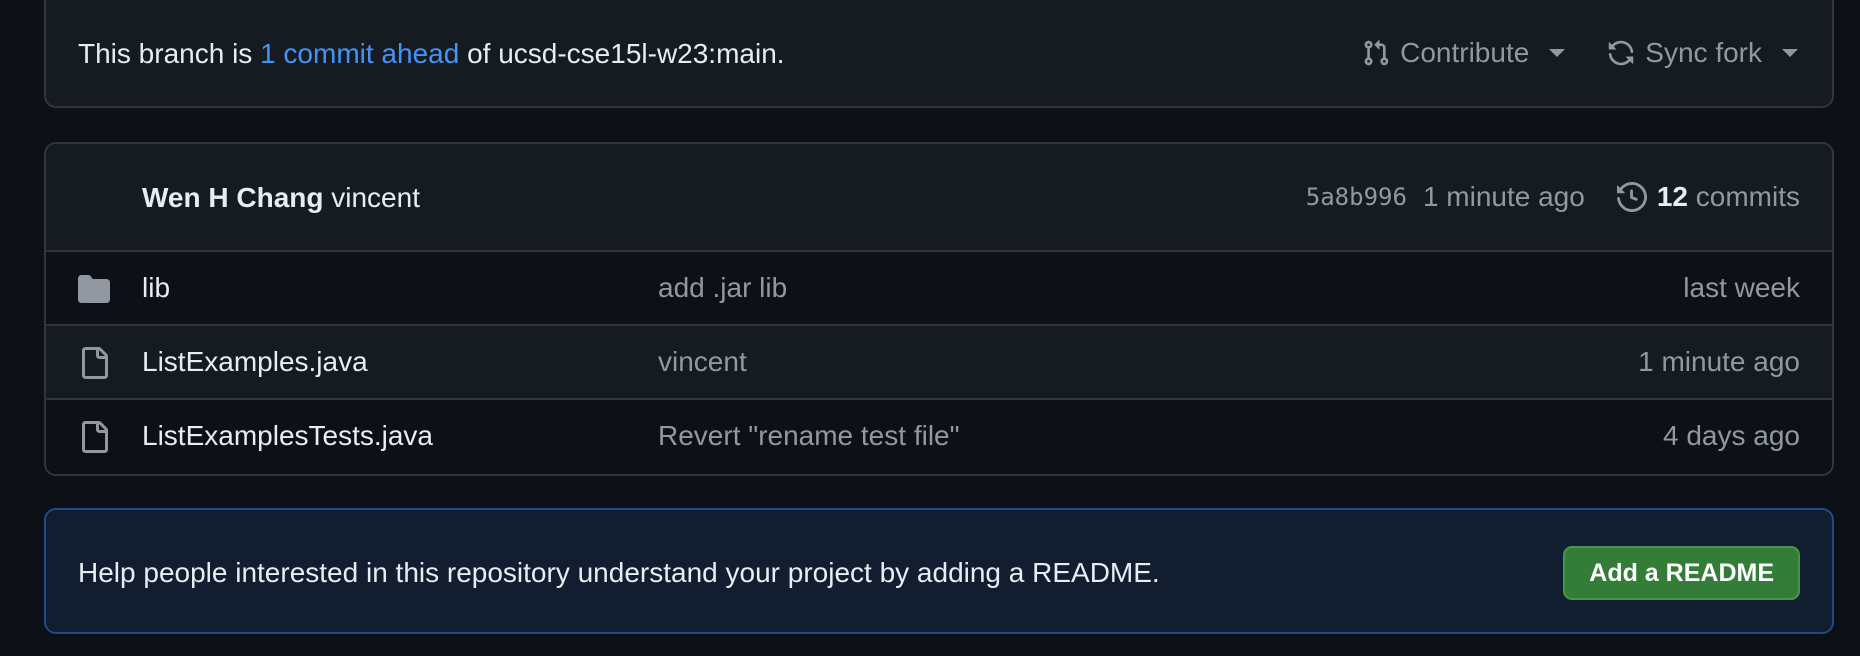  What do you see at coordinates (622, 53) in the screenshot?
I see `branch-status-suffix: of ucsd-cse15l-w23:main.` at bounding box center [622, 53].